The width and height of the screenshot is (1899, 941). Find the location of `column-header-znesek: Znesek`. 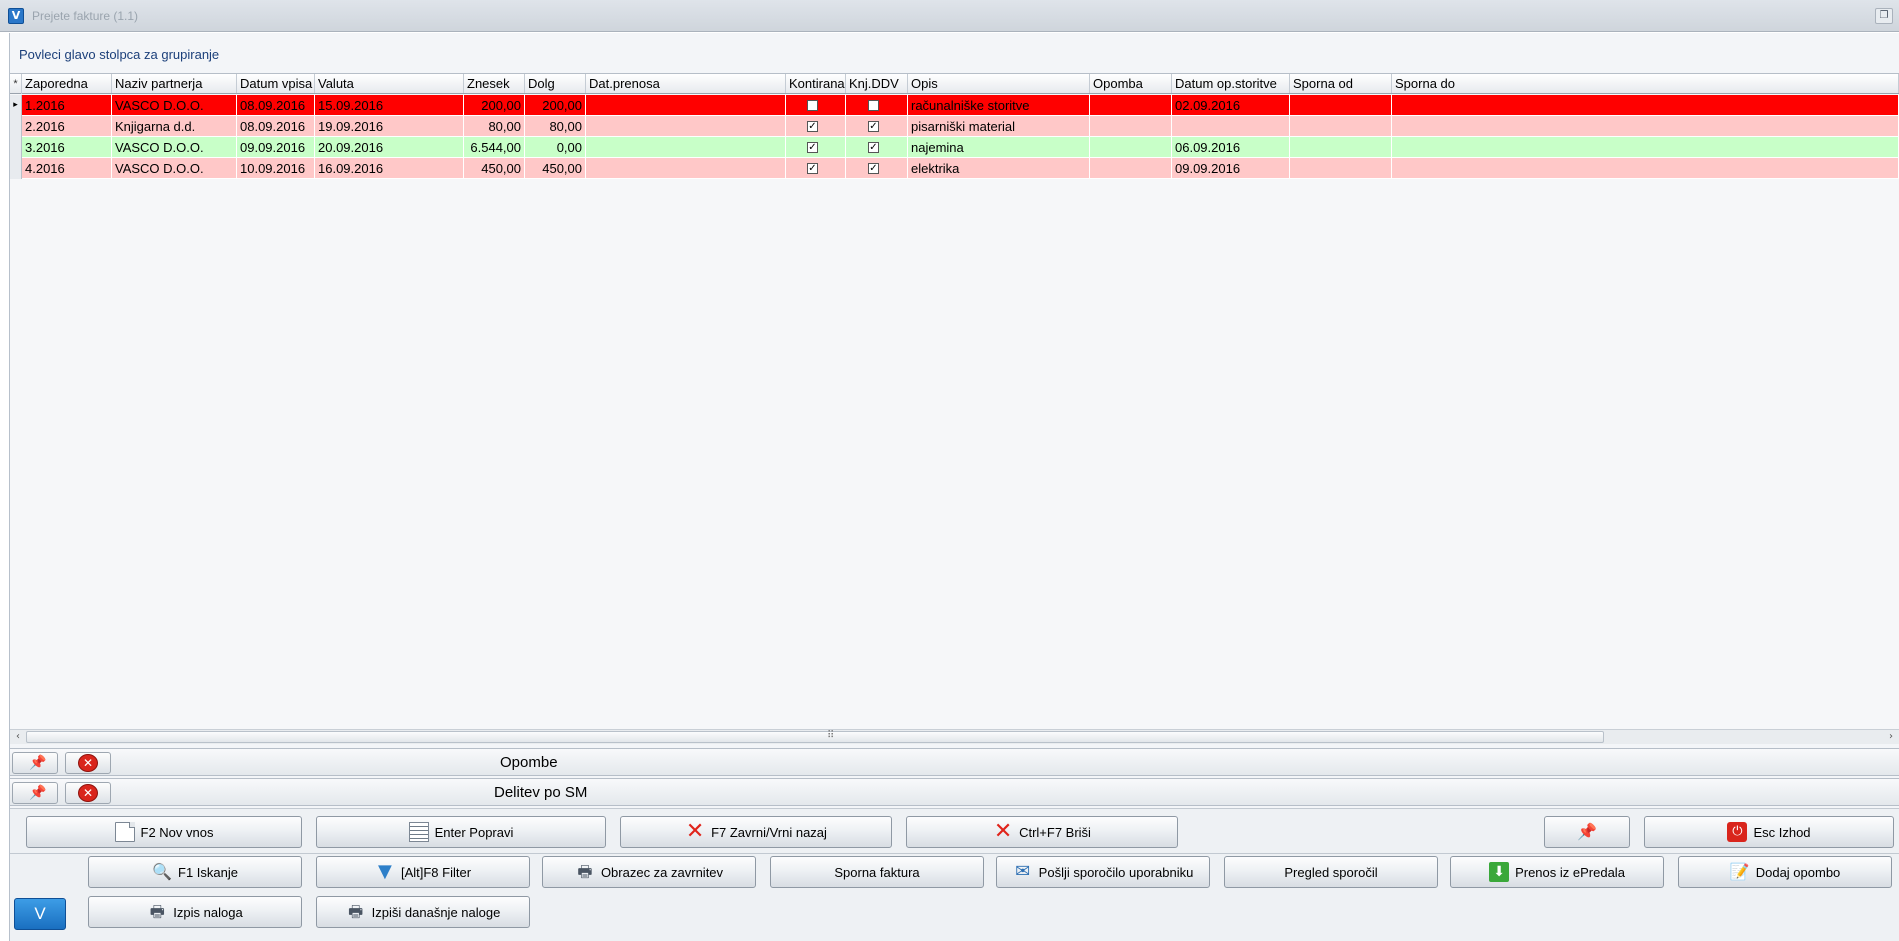

column-header-znesek: Znesek is located at coordinates (494, 83).